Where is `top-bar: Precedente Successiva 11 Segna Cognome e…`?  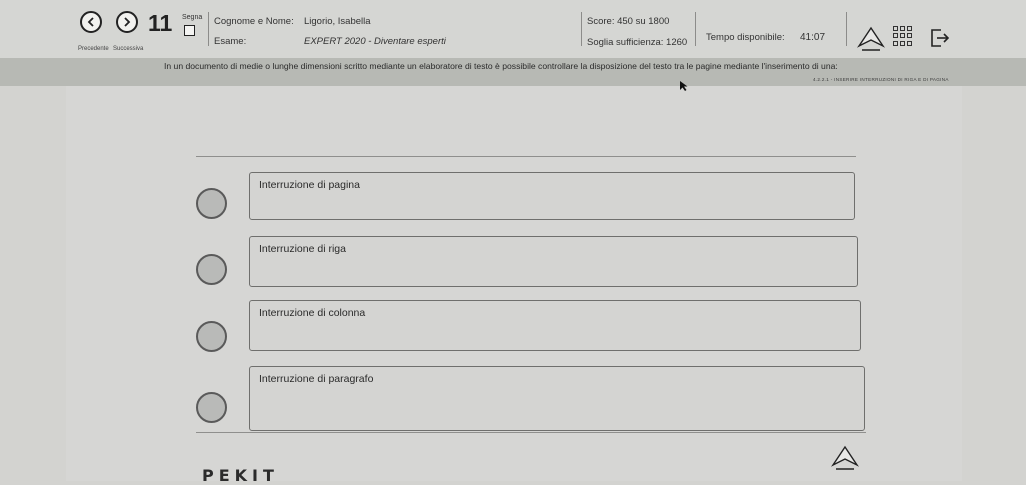 top-bar: Precedente Successiva 11 Segna Cognome e… is located at coordinates (513, 29).